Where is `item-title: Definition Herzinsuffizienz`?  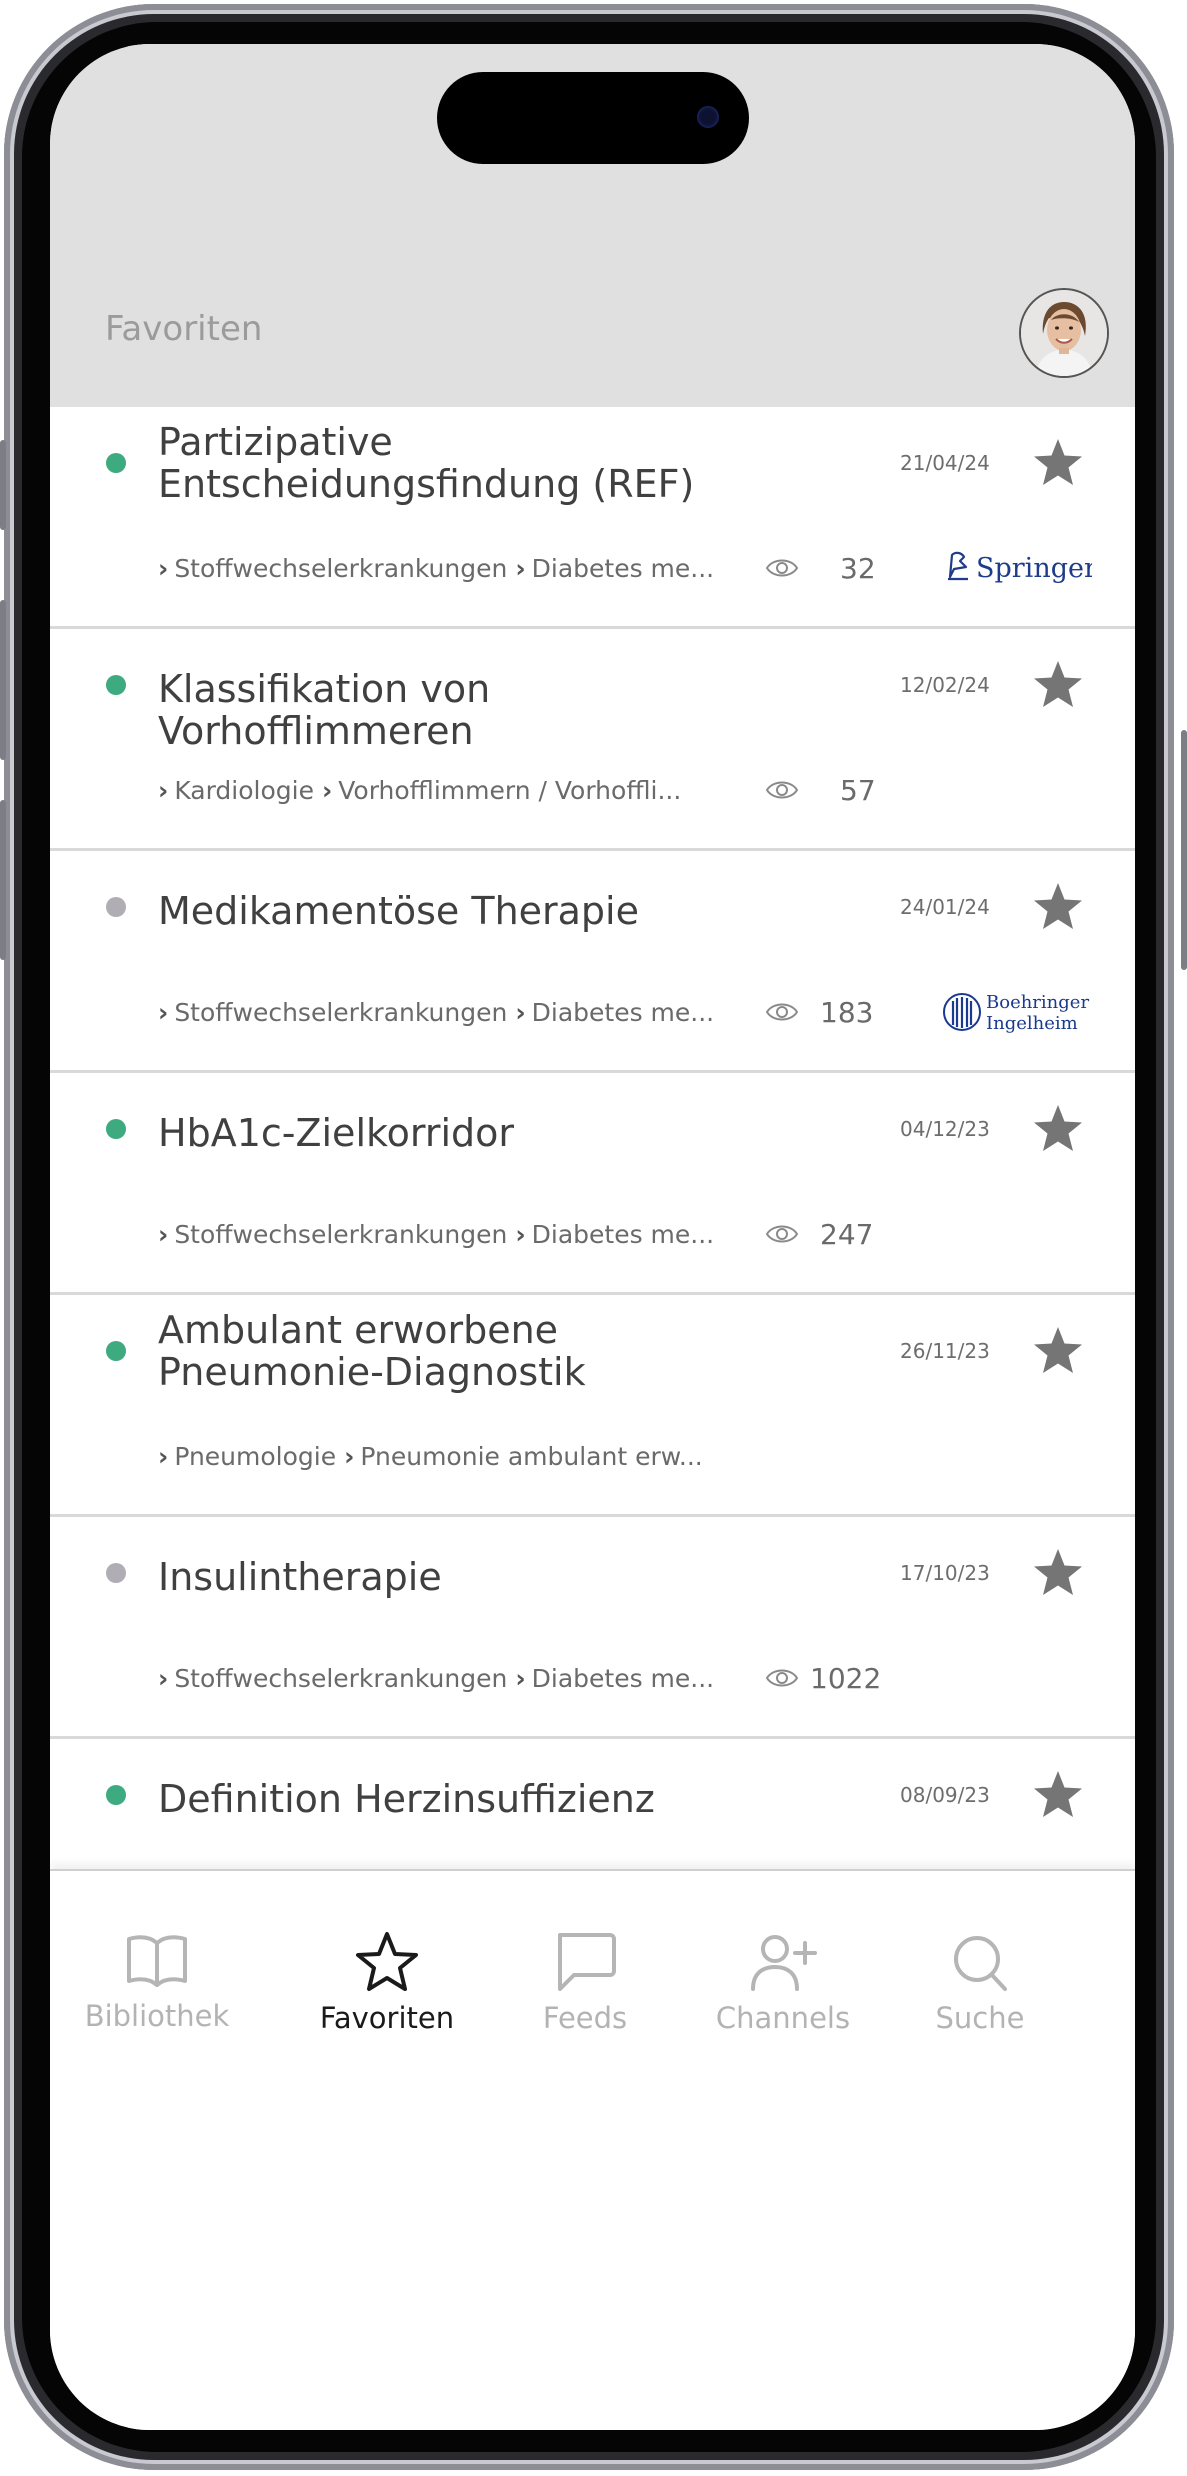 item-title: Definition Herzinsuffizienz is located at coordinates (406, 1799).